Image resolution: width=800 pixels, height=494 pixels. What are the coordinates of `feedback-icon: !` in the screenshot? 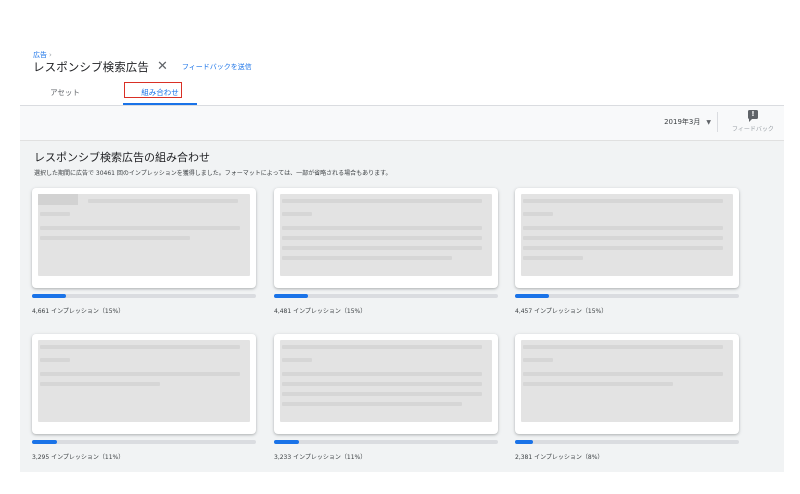 It's located at (753, 116).